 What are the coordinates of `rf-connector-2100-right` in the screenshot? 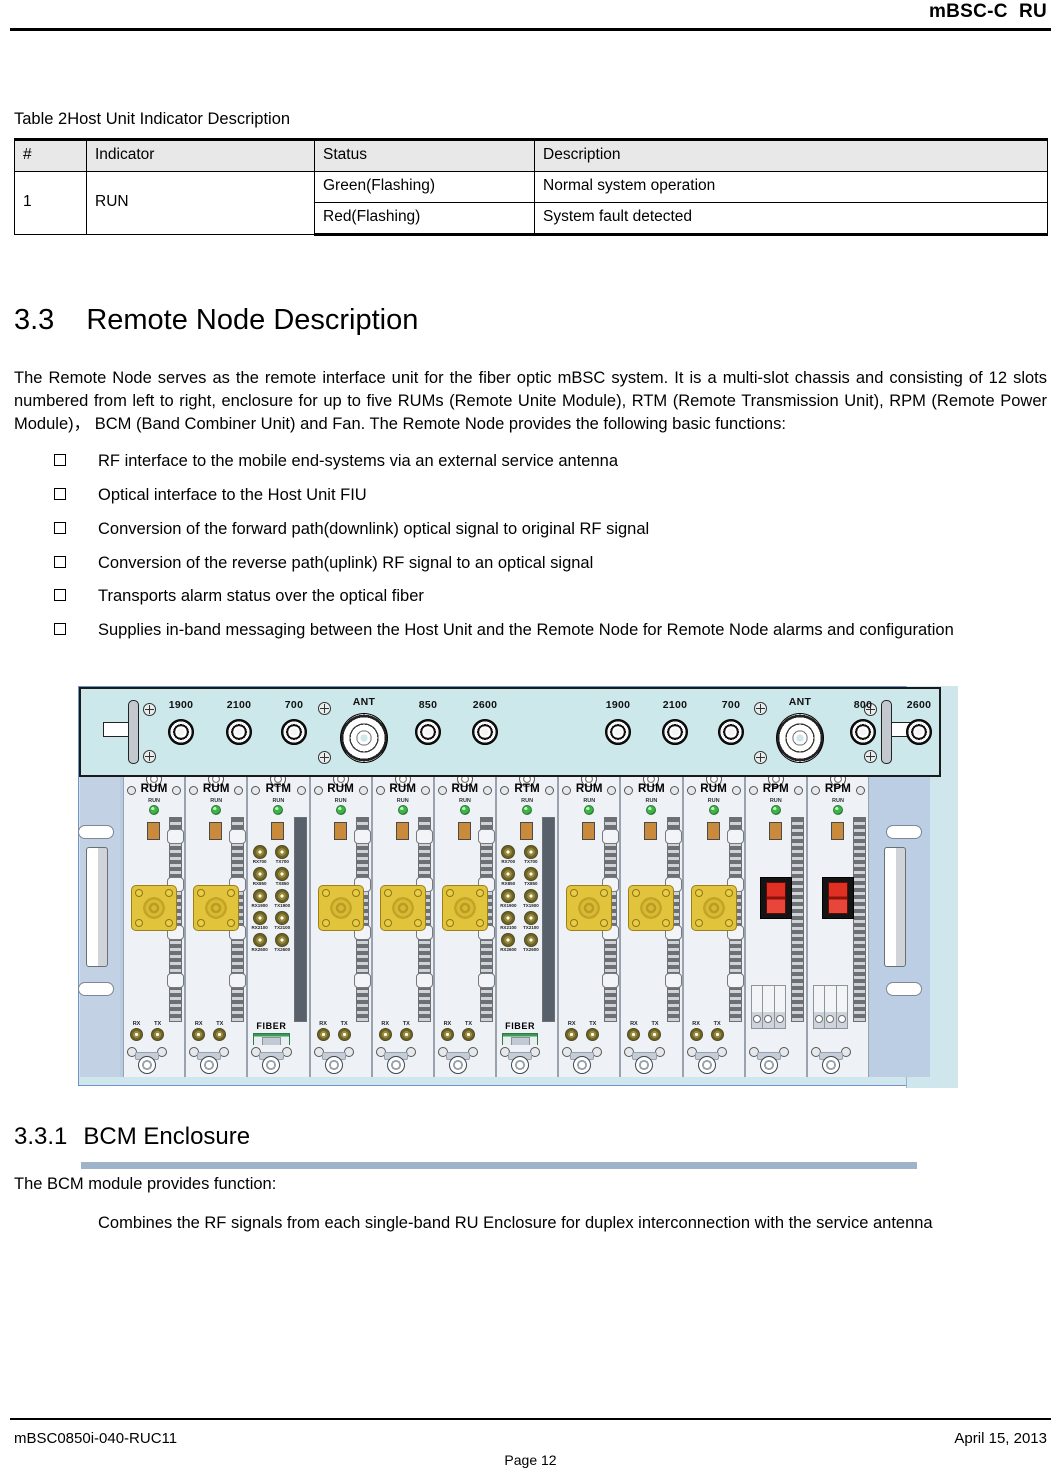 It's located at (675, 732).